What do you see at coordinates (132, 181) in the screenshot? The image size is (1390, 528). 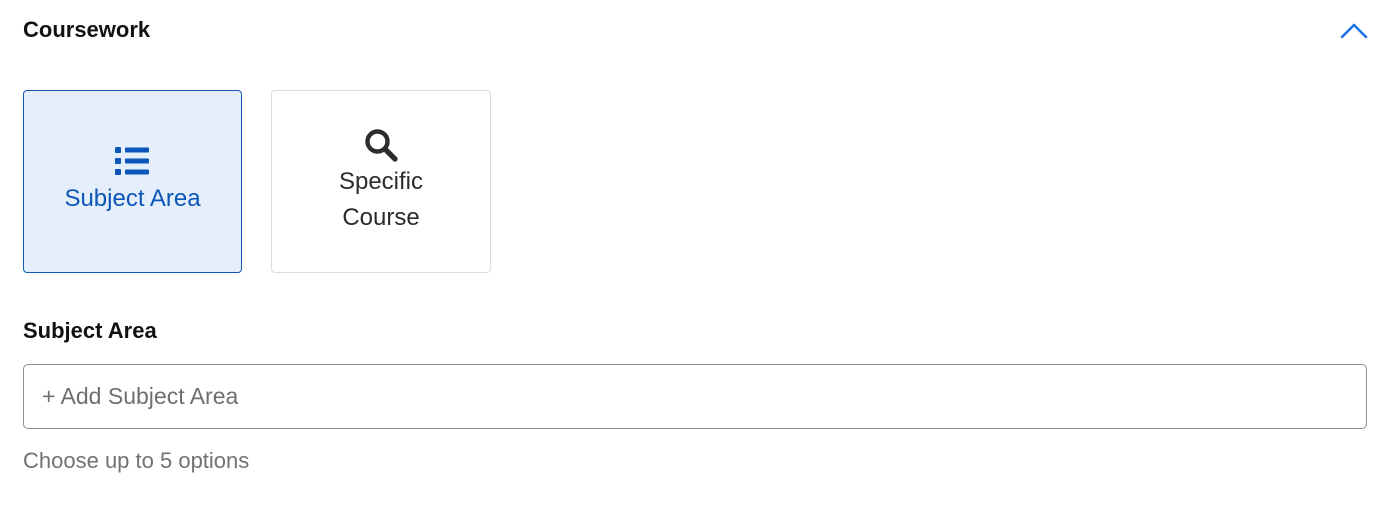 I see `option-card-subject-area: Subject Area` at bounding box center [132, 181].